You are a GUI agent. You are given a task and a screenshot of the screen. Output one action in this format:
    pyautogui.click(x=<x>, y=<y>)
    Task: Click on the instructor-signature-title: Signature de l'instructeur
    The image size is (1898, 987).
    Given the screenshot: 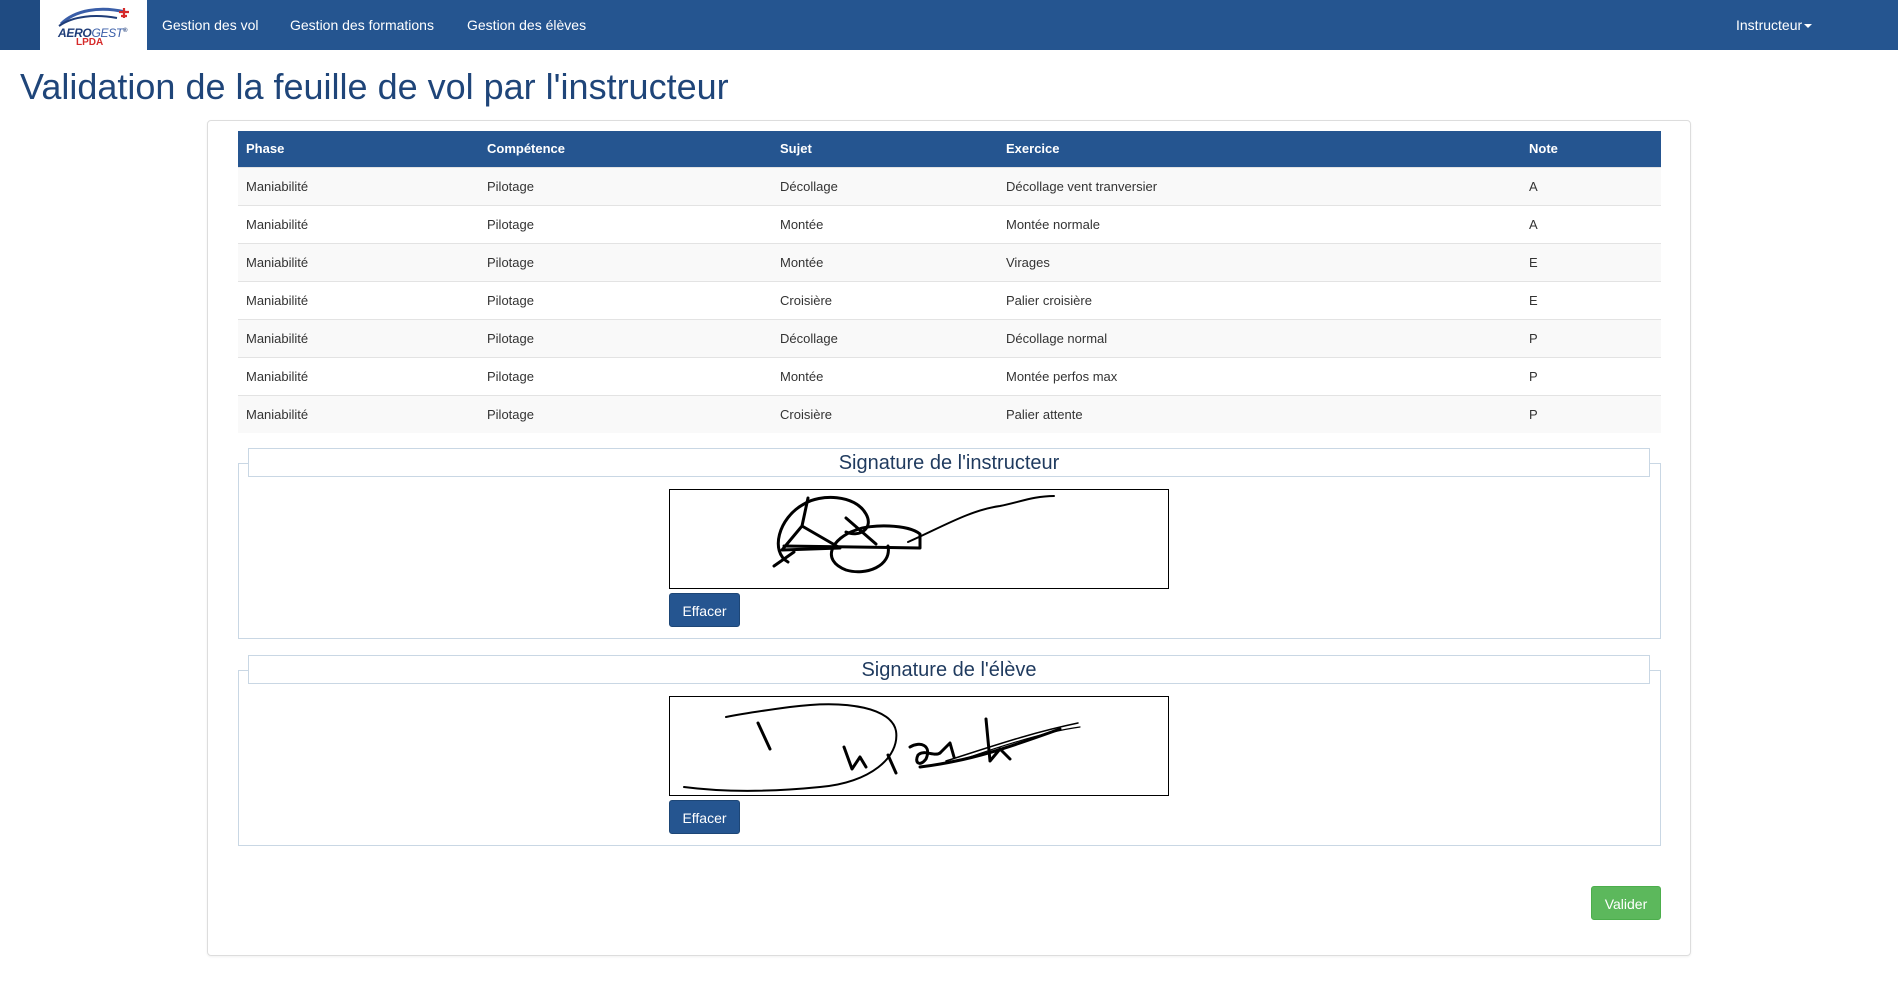 What is the action you would take?
    pyautogui.click(x=949, y=462)
    